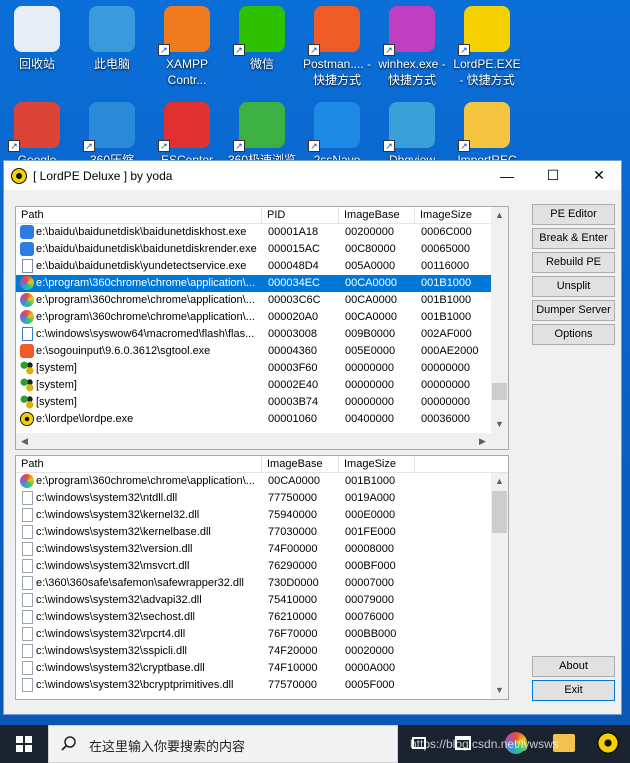 The image size is (630, 763). What do you see at coordinates (337, 133) in the screenshot?
I see `desktop-icon: ↗2ssNavo` at bounding box center [337, 133].